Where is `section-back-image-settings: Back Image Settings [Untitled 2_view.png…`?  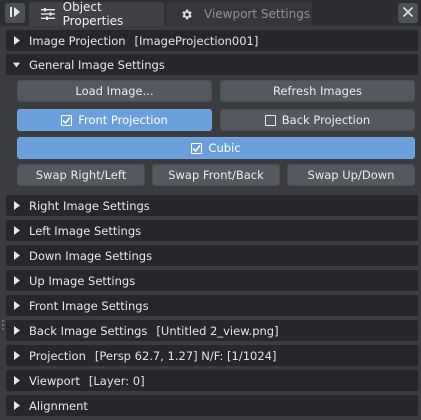 section-back-image-settings: Back Image Settings [Untitled 2_view.png… is located at coordinates (212, 330).